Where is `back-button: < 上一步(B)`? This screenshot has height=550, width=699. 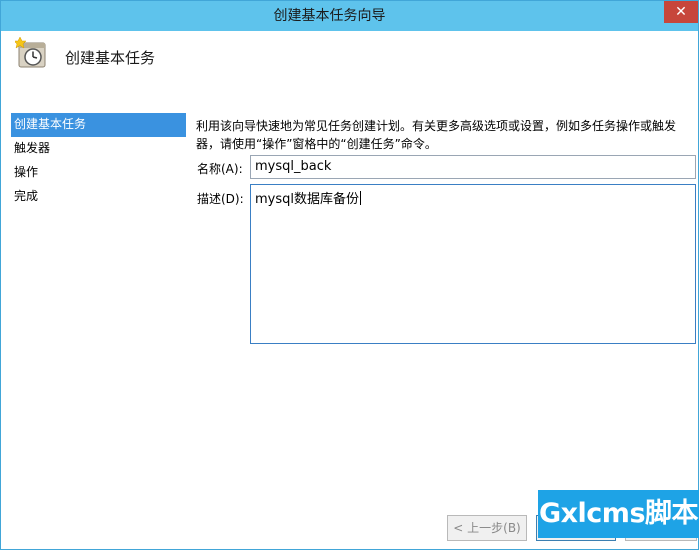 back-button: < 上一步(B) is located at coordinates (487, 528).